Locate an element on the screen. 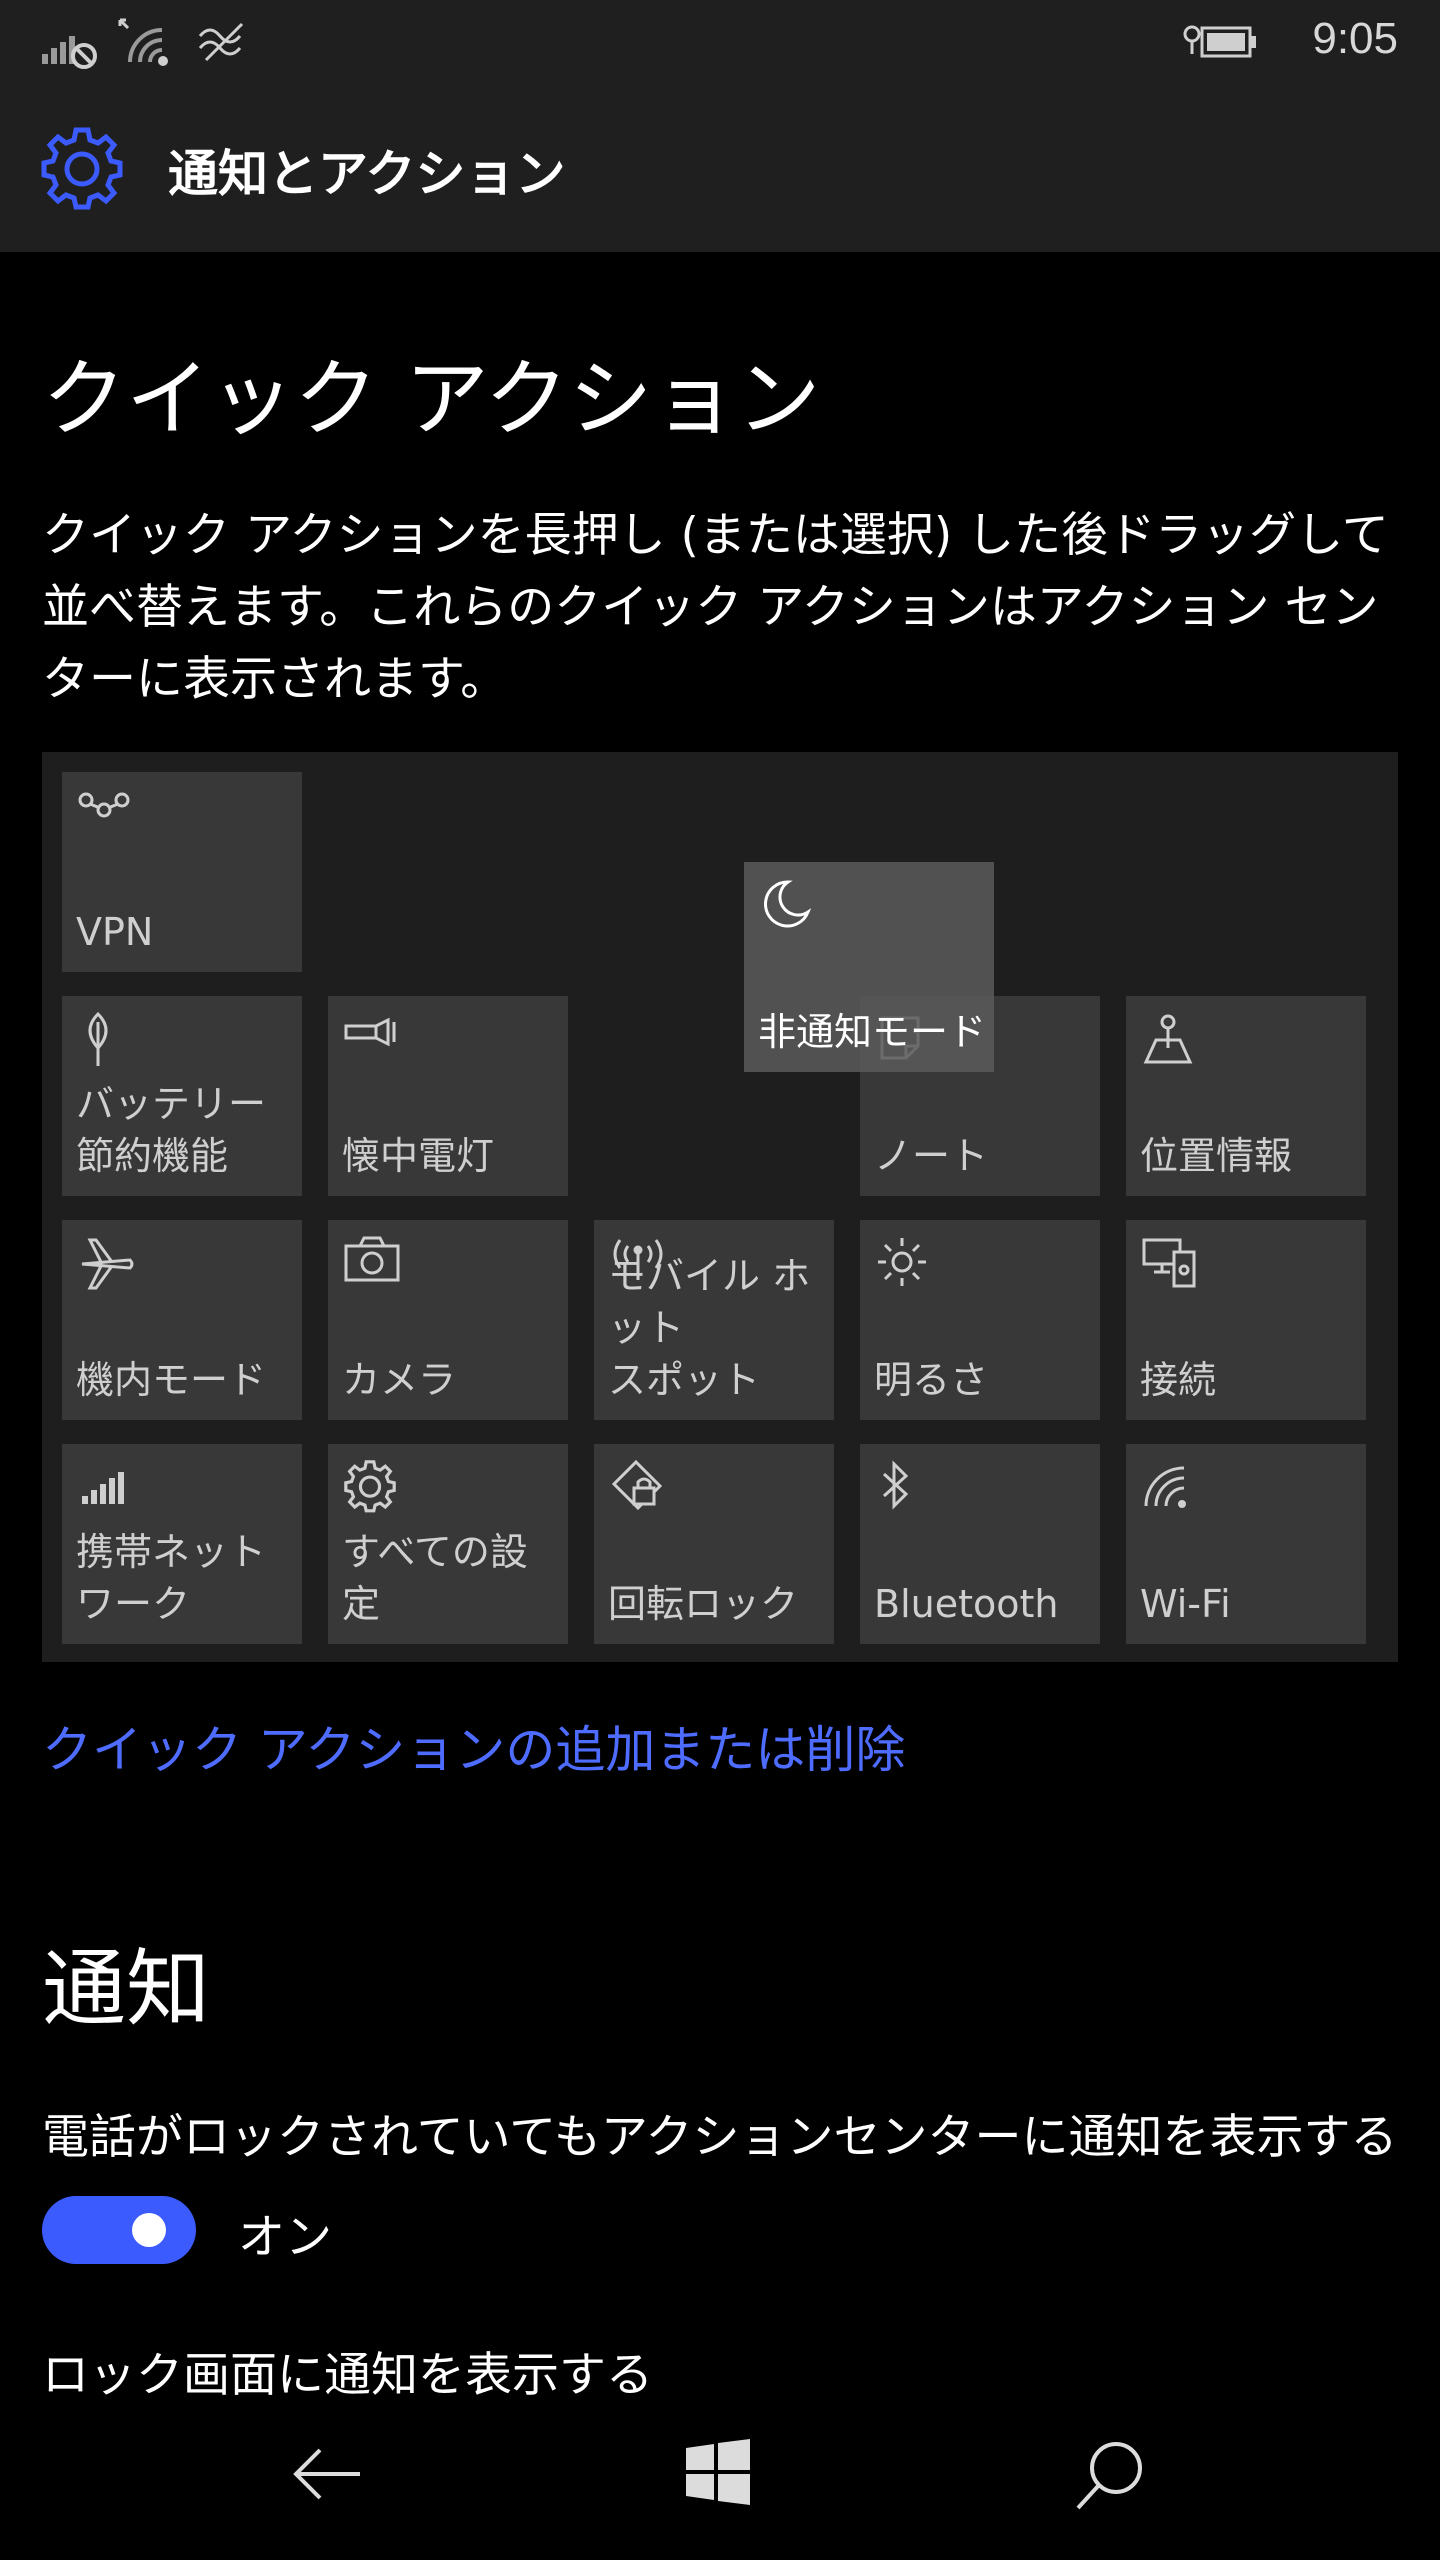 This screenshot has width=1440, height=2560. tile-label: Wi-Fi is located at coordinates (1185, 1604).